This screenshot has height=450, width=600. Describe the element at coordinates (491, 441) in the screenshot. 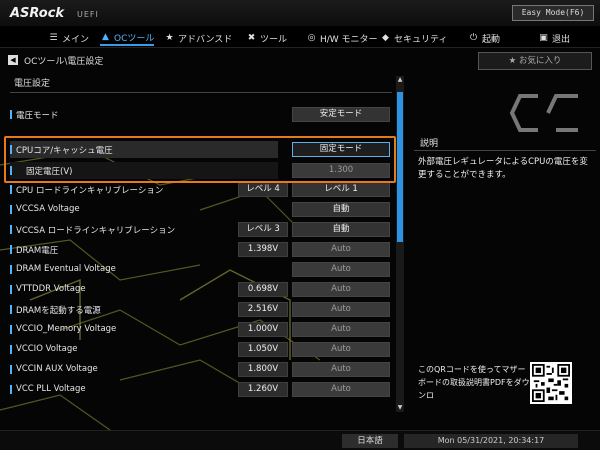

I see `datetime-display: Mon 05/31/2021, 20:34:17` at that location.